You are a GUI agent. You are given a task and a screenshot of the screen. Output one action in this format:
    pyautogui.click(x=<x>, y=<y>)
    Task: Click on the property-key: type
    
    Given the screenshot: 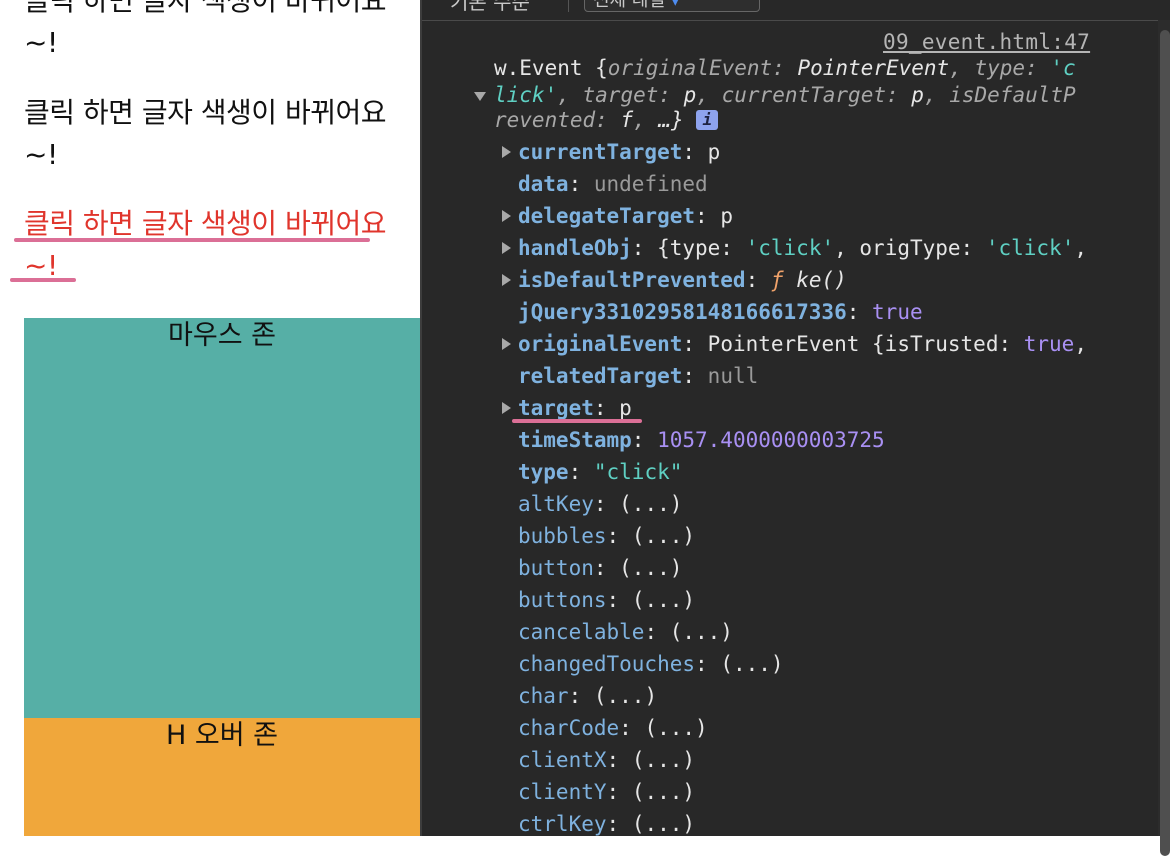 What is the action you would take?
    pyautogui.click(x=543, y=472)
    